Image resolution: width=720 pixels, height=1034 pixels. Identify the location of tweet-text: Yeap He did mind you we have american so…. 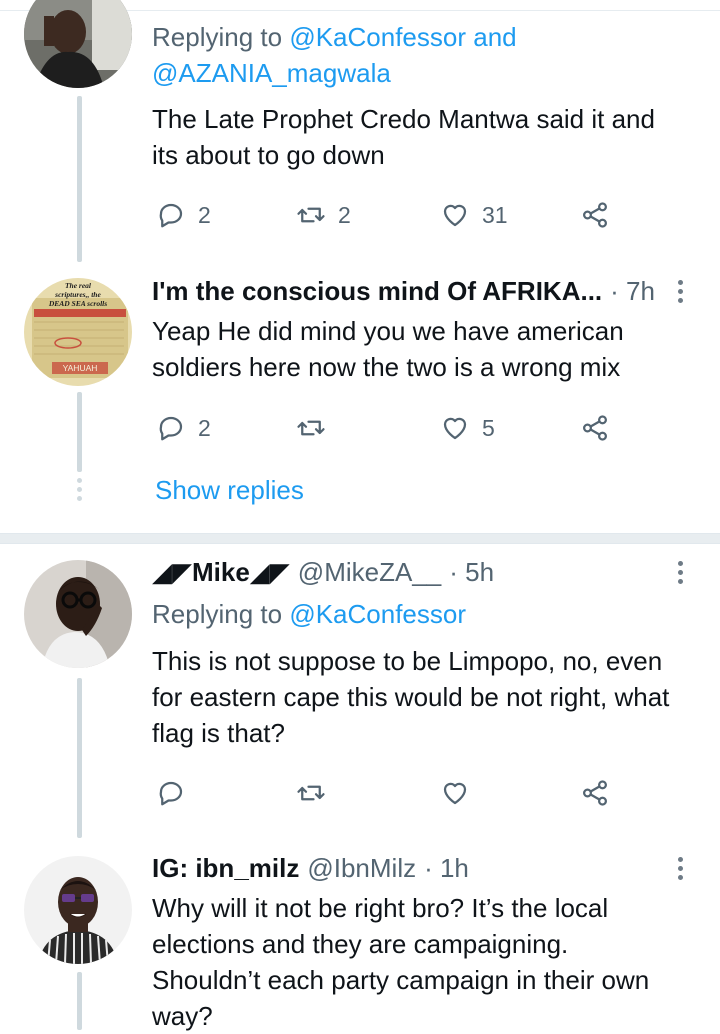
(388, 349).